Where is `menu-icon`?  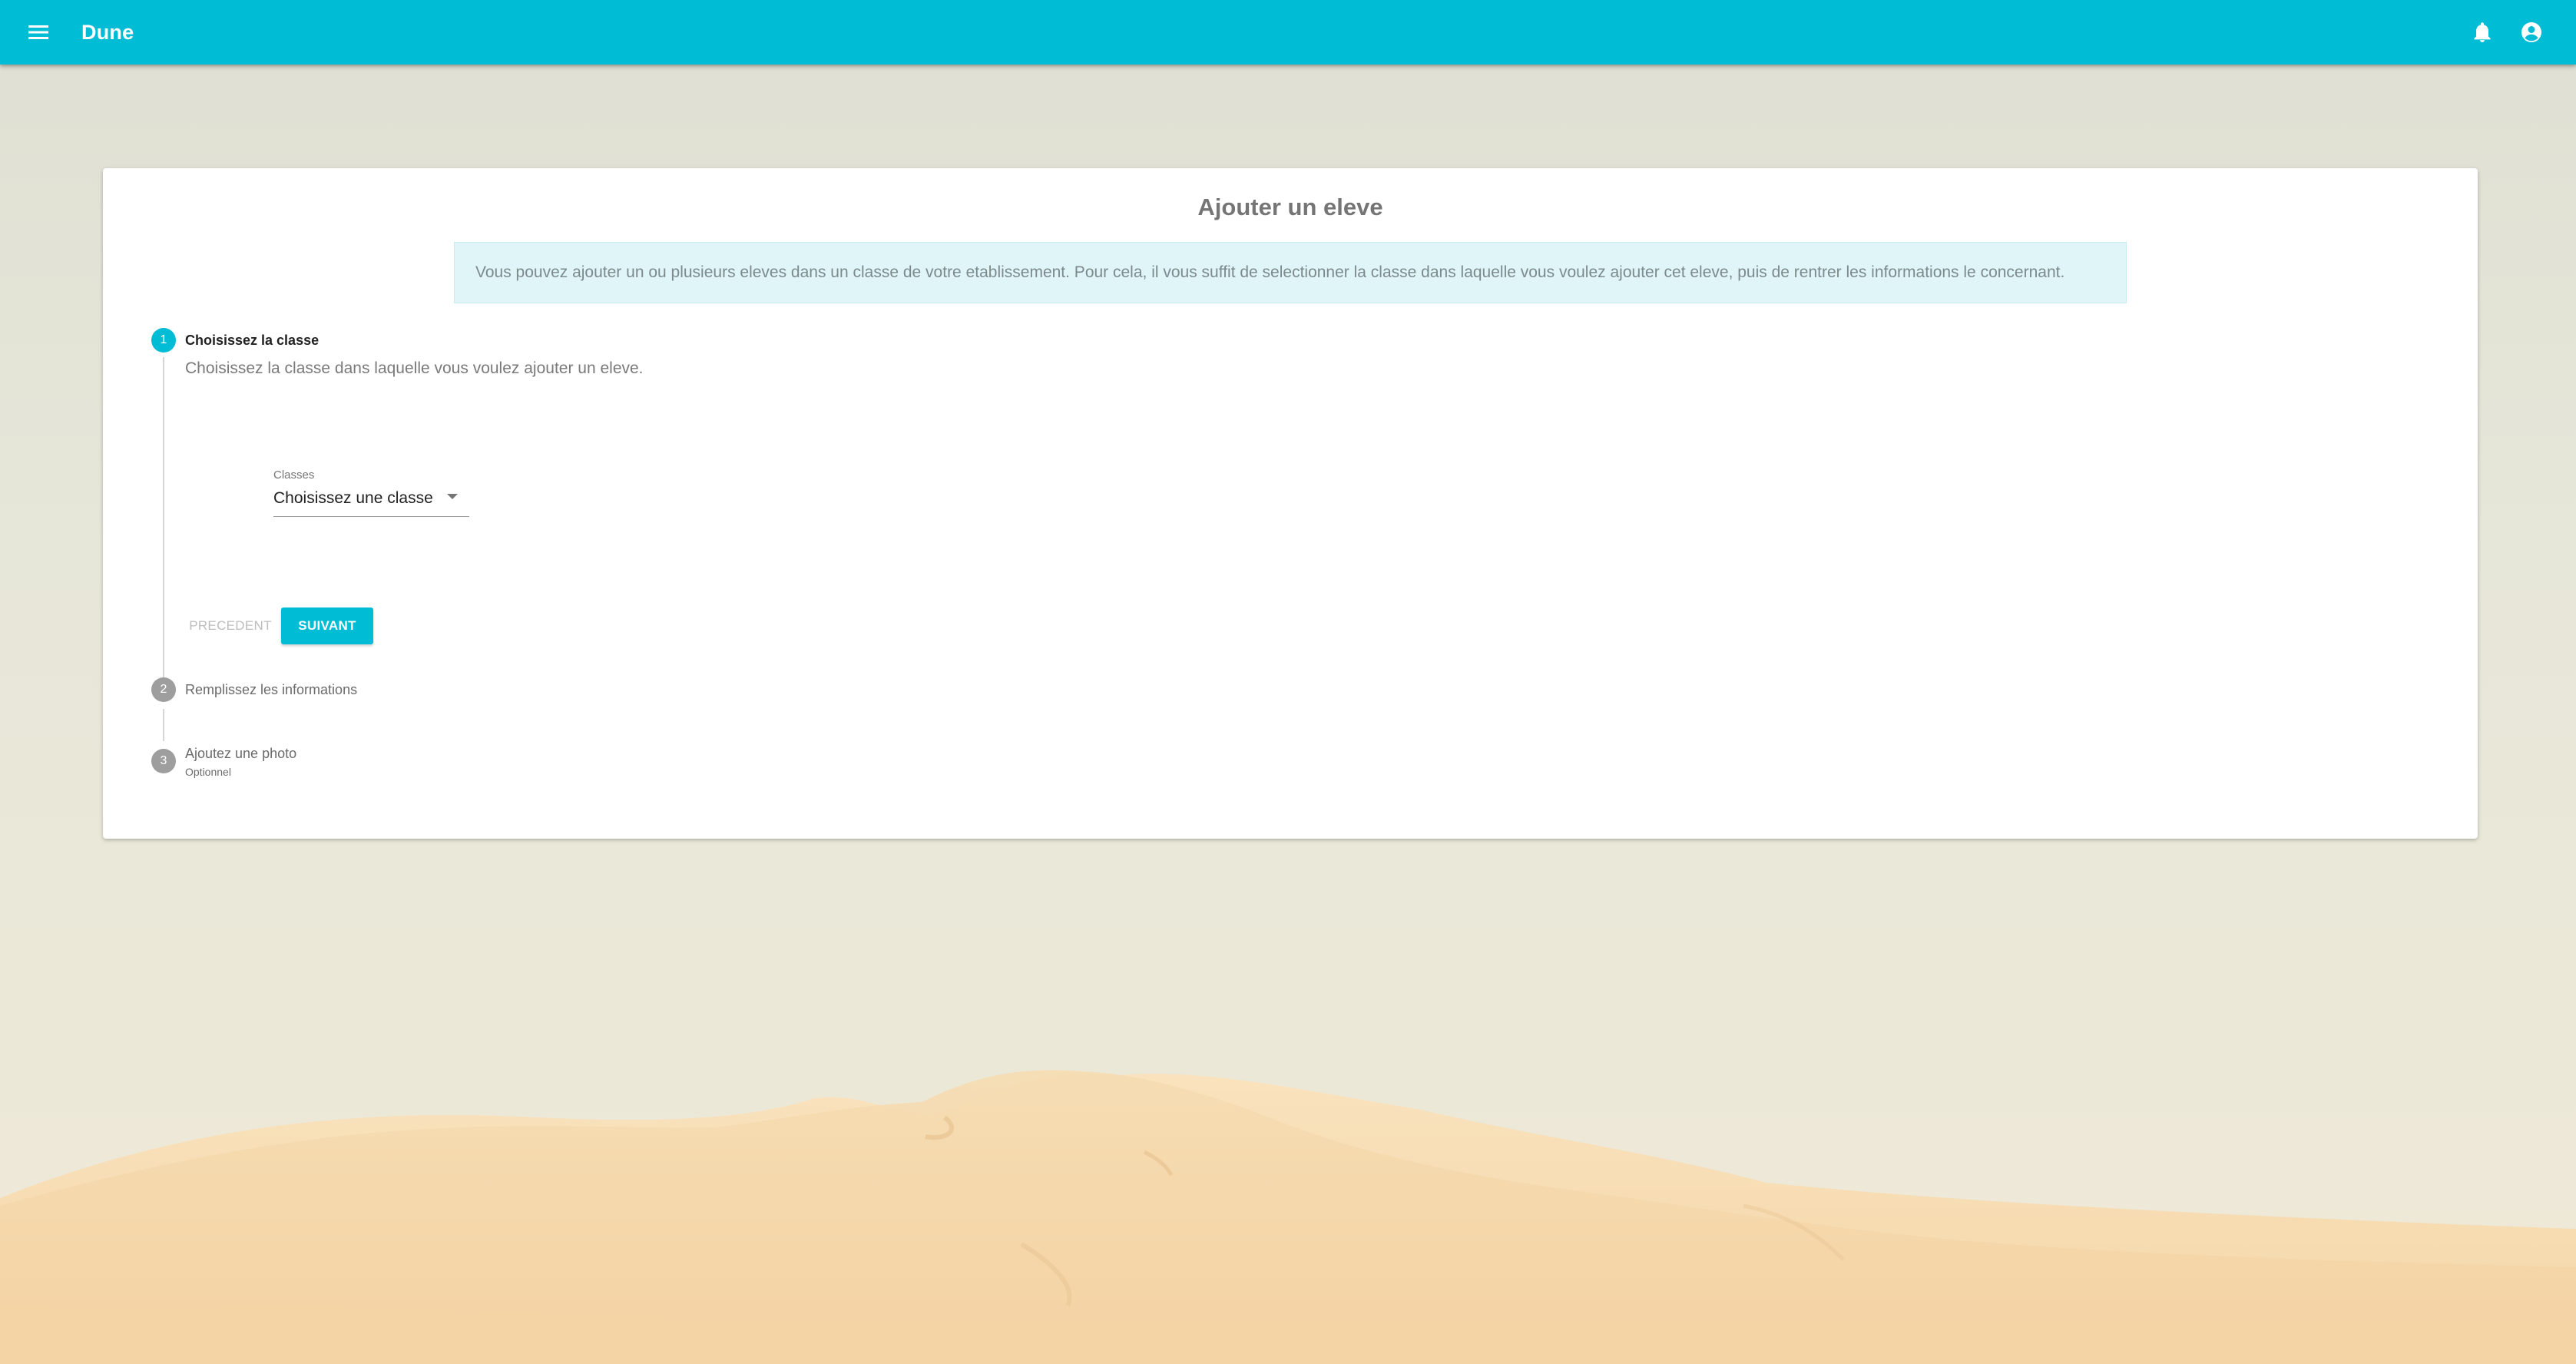 menu-icon is located at coordinates (38, 32).